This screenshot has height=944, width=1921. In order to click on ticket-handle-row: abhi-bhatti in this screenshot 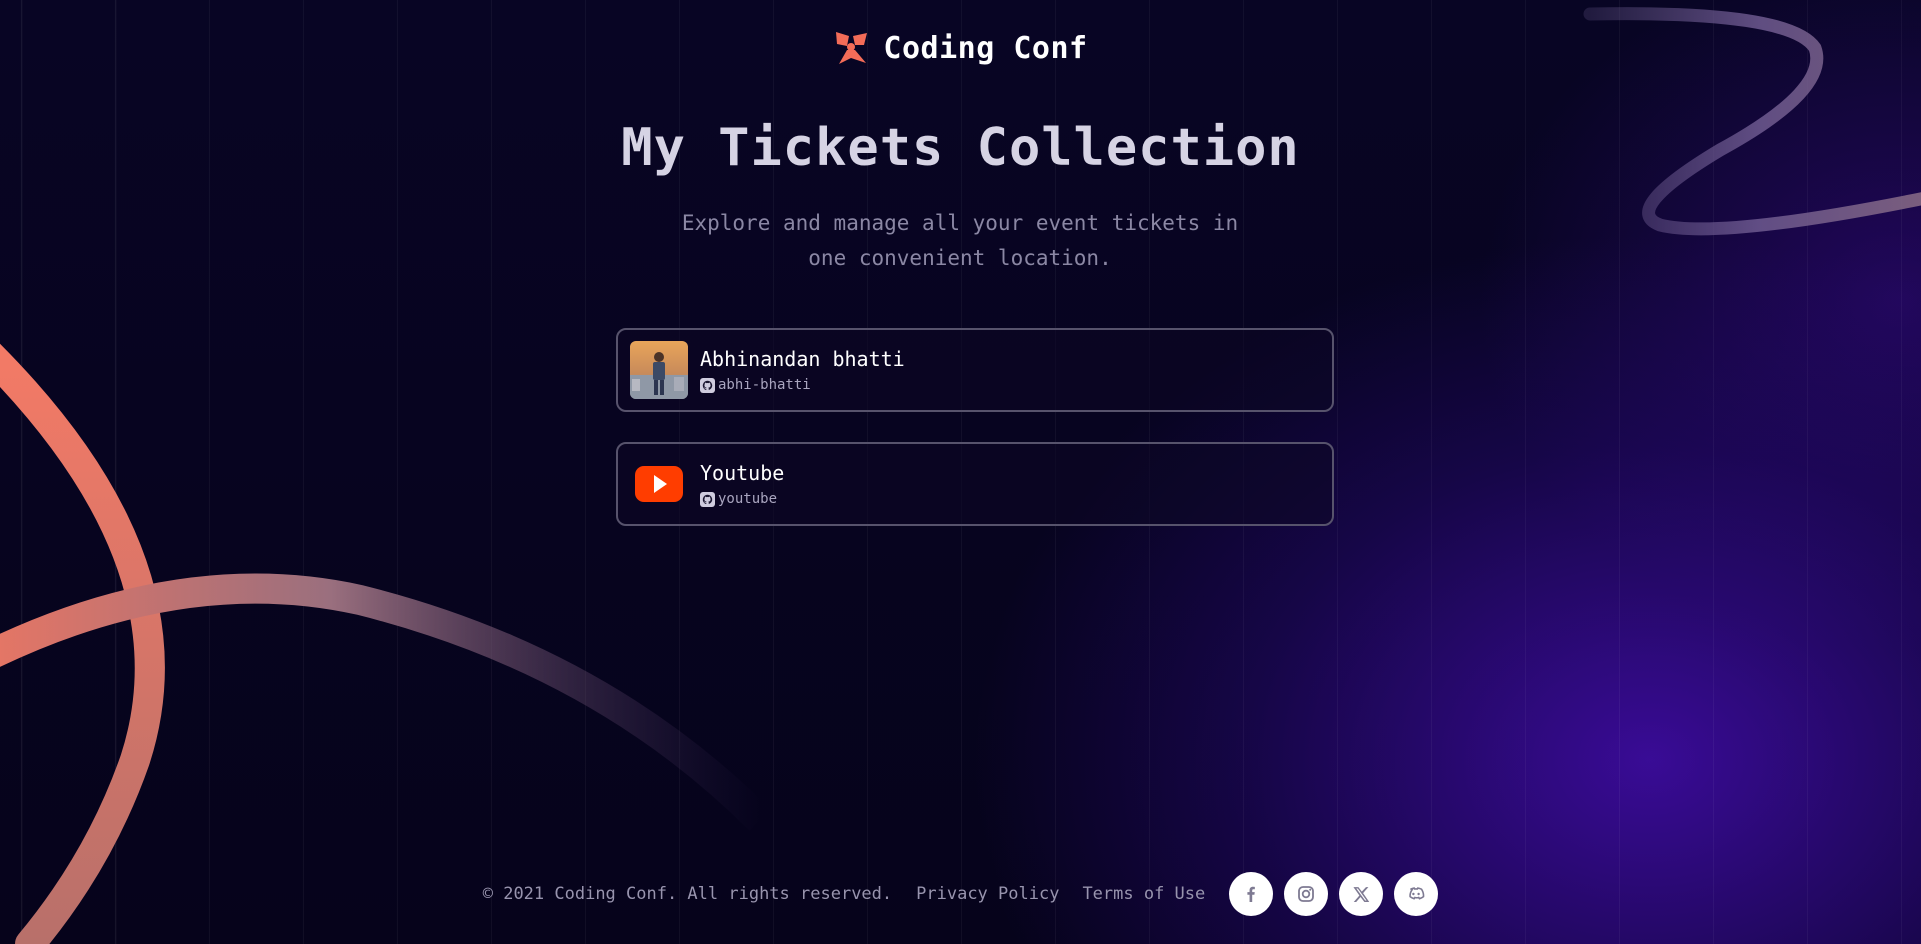, I will do `click(802, 385)`.